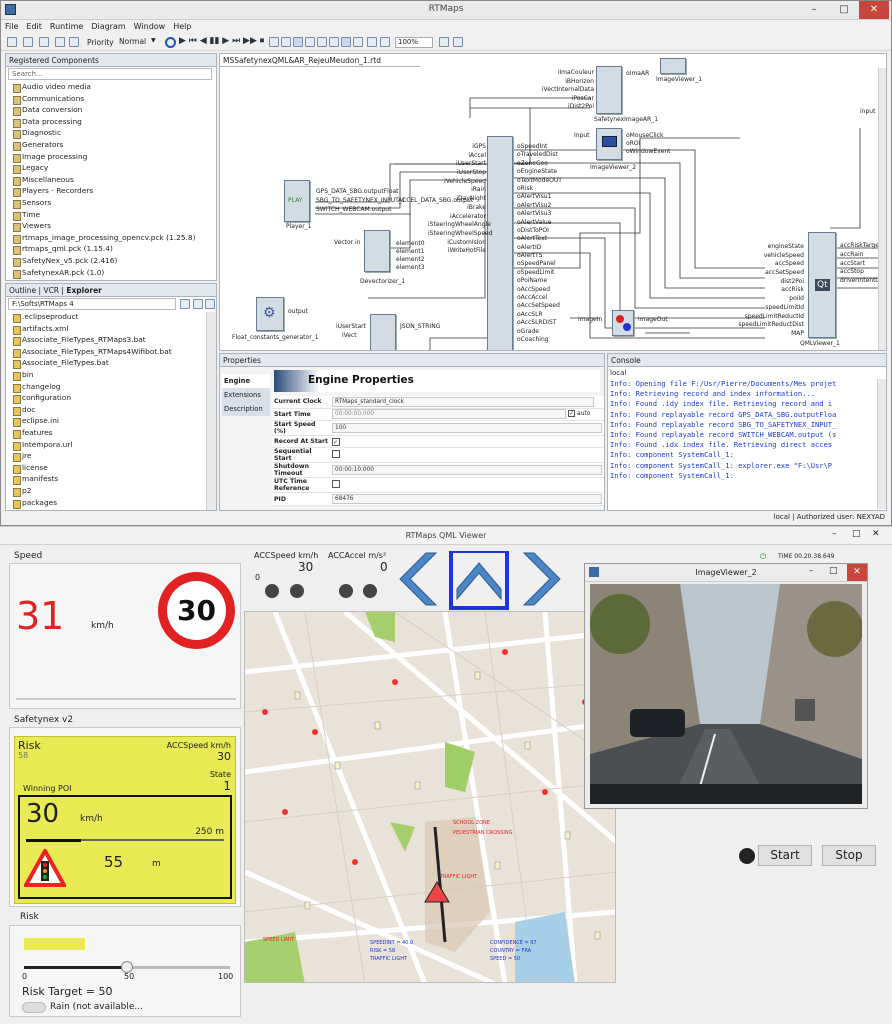 The width and height of the screenshot is (892, 1024). What do you see at coordinates (110, 123) in the screenshot?
I see `tree-item: Data processing` at bounding box center [110, 123].